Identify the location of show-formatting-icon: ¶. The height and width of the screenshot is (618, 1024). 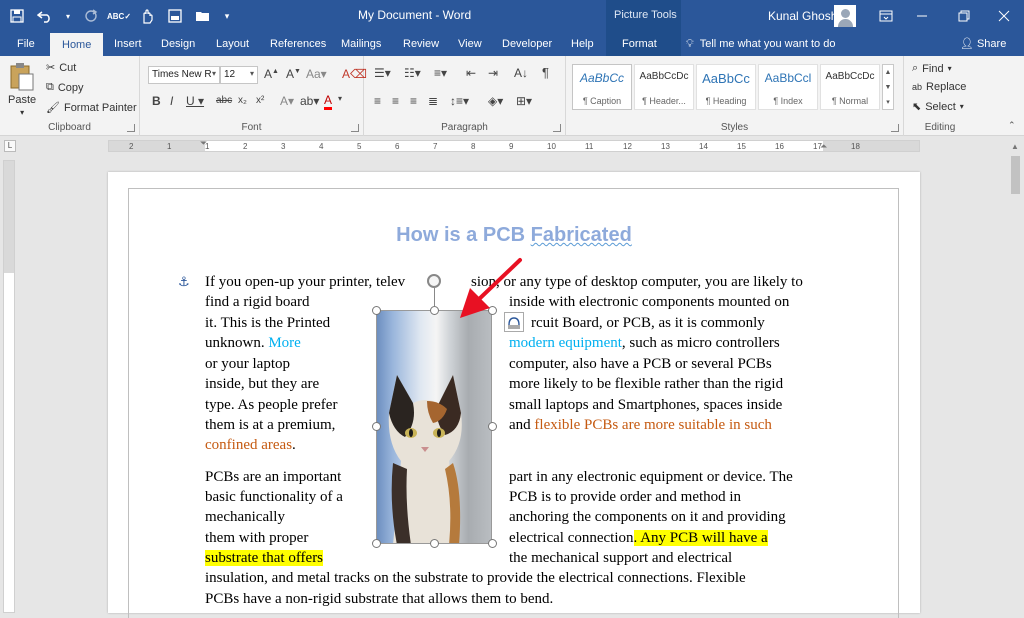
(545, 72).